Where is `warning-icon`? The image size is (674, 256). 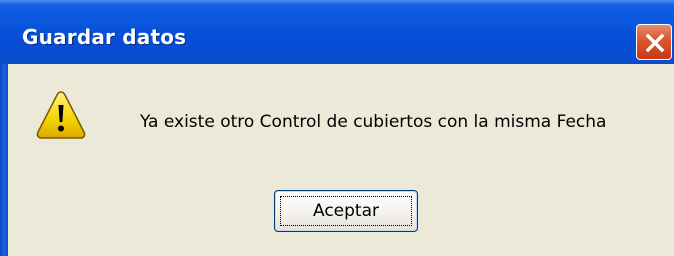 warning-icon is located at coordinates (61, 115).